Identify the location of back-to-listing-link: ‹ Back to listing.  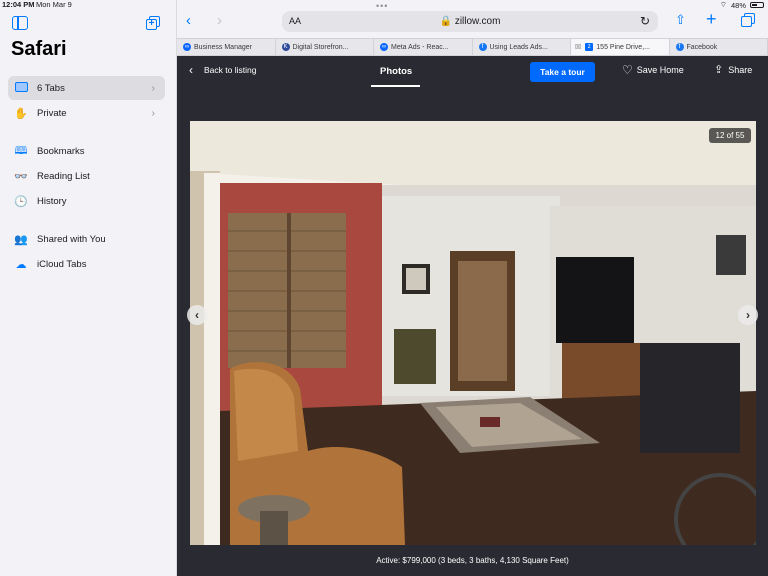
(223, 70).